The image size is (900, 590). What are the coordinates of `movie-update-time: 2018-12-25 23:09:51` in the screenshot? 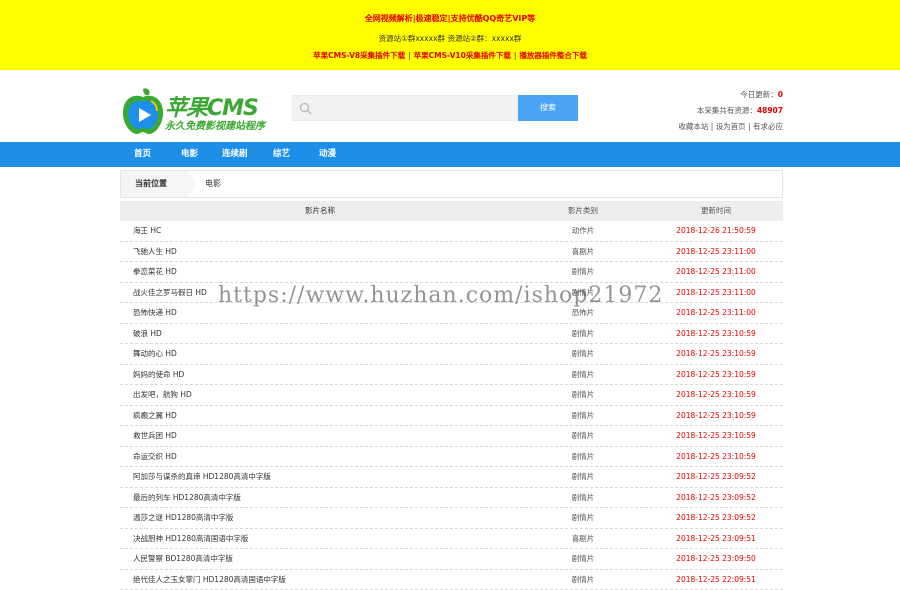 It's located at (716, 539).